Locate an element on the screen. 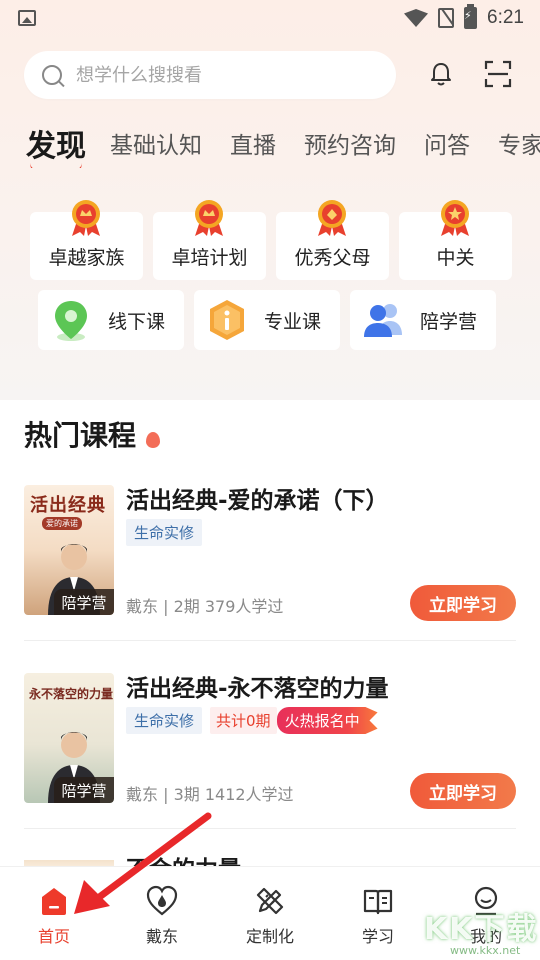  tab-qa: 问答 is located at coordinates (447, 143).